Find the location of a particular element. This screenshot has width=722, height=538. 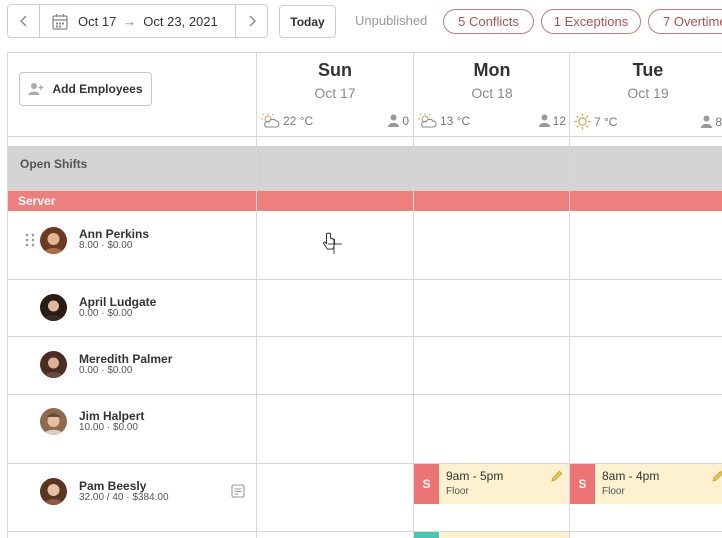

date-navigator: Oct 17 → Oct 23, 2021 is located at coordinates (137, 21).